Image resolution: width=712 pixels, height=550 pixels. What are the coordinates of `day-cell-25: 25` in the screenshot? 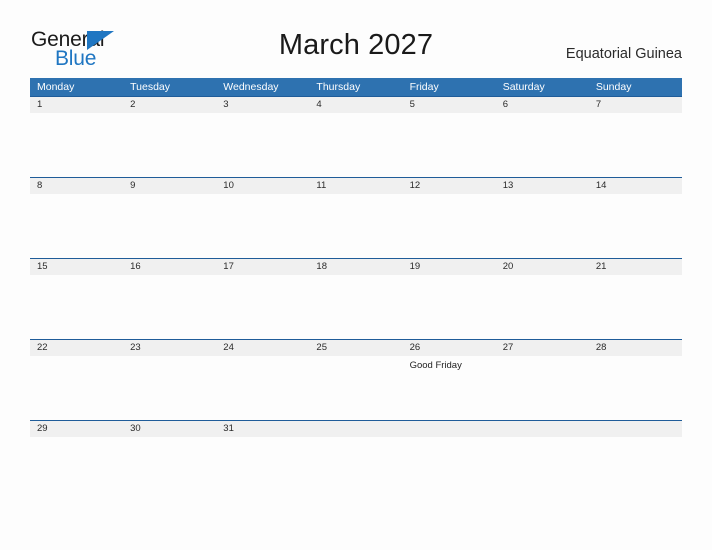 It's located at (355, 348).